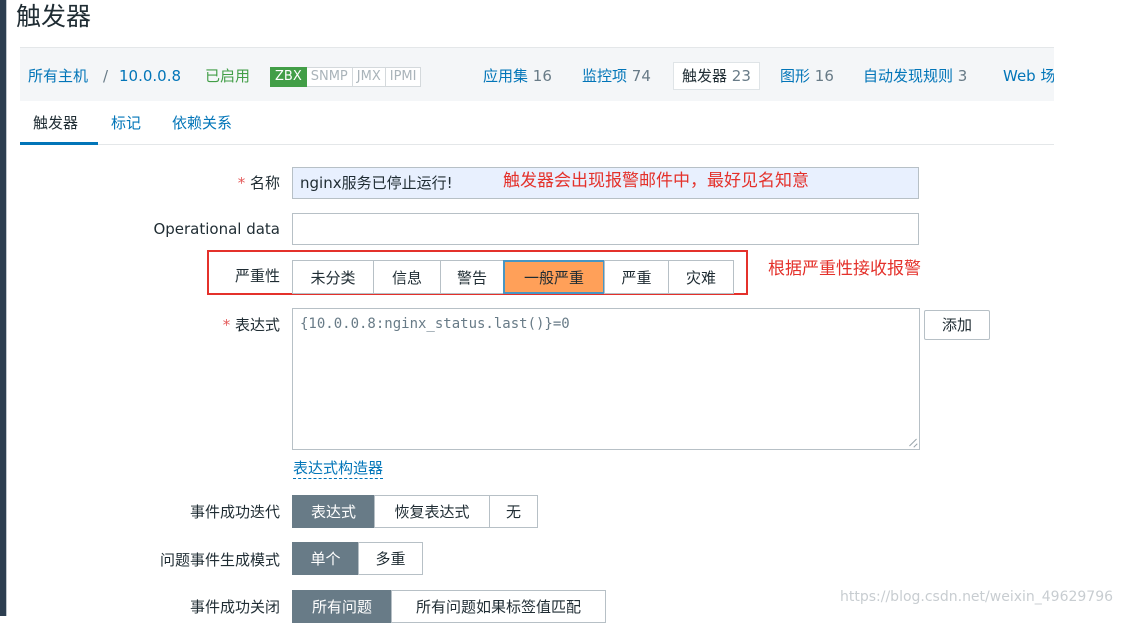 This screenshot has width=1122, height=623. Describe the element at coordinates (215, 325) in the screenshot. I see `expression-field-label: * 表达式` at that location.